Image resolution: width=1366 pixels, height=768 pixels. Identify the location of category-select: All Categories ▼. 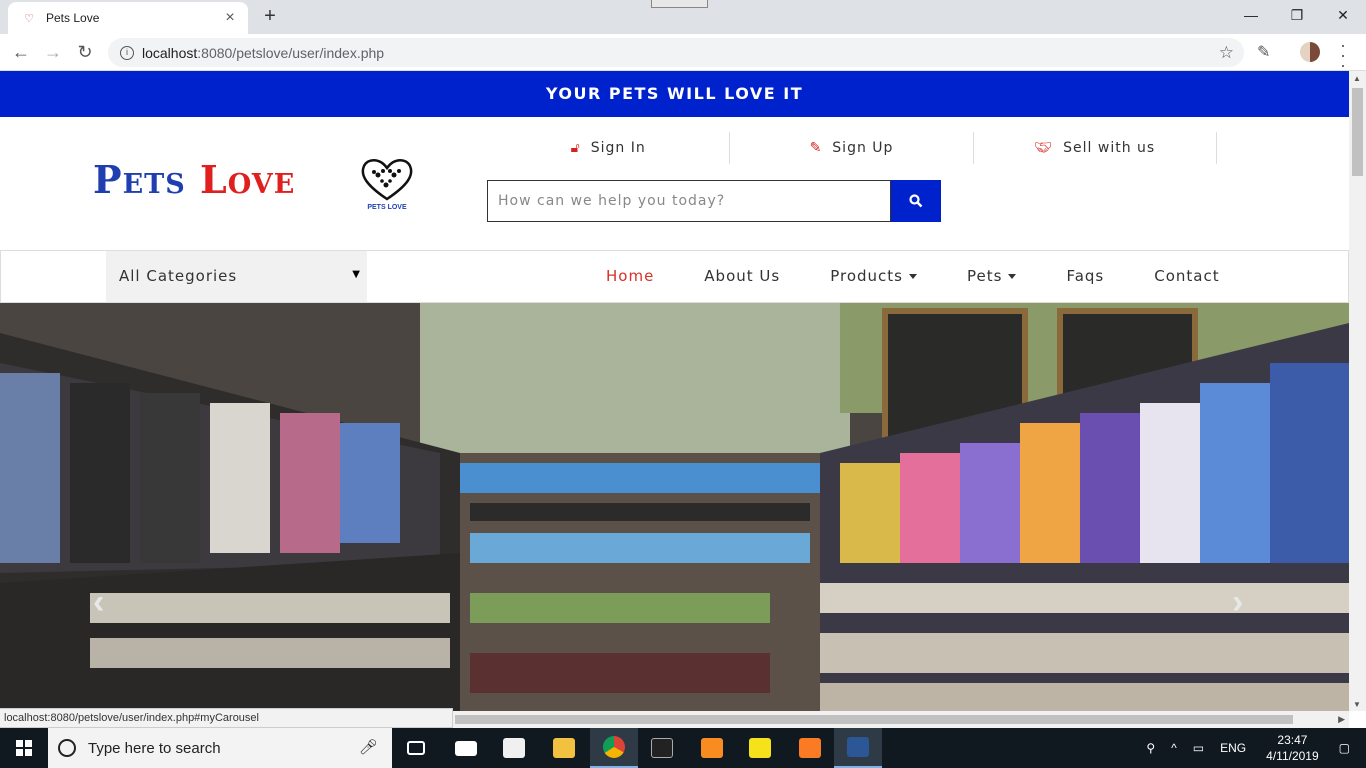
(236, 276).